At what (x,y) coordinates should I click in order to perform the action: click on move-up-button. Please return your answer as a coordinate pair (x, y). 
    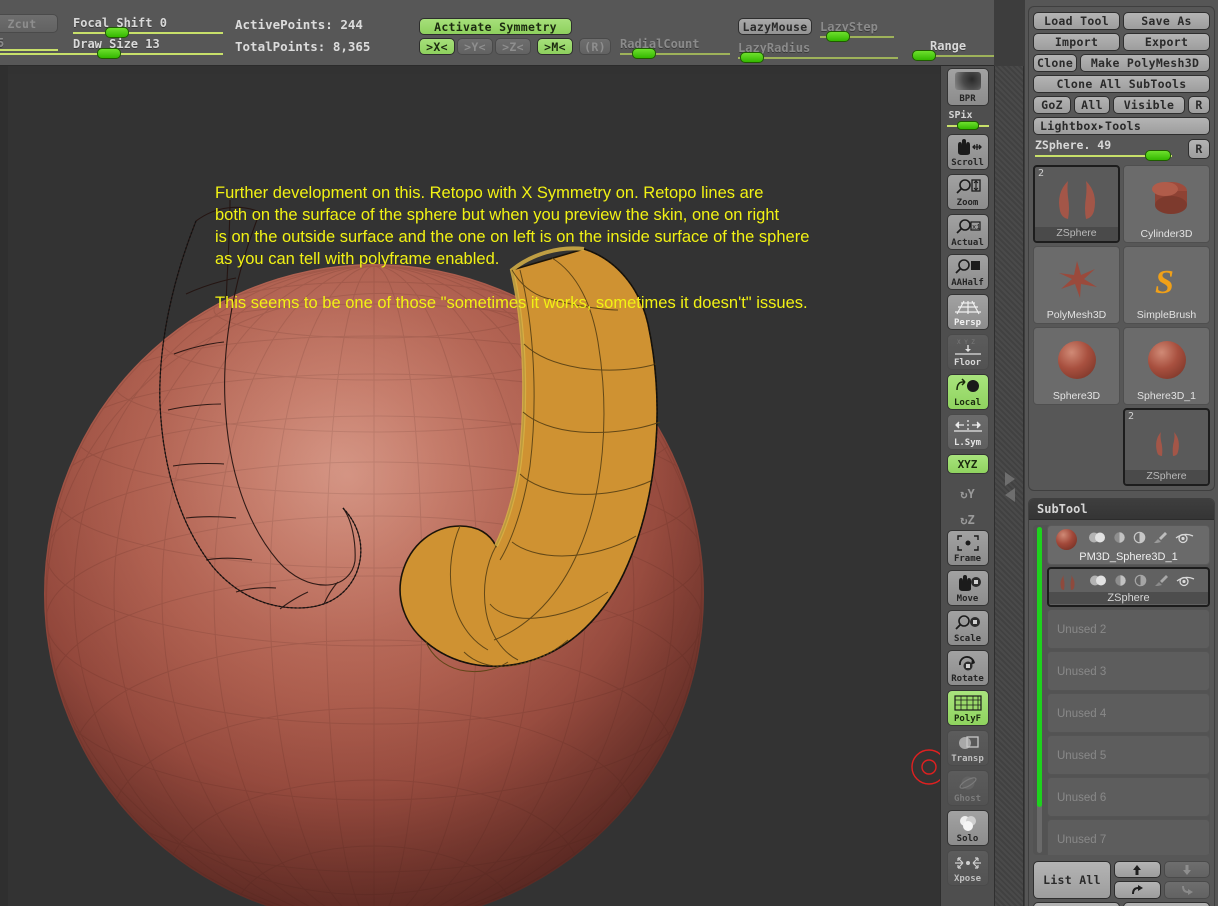
    Looking at the image, I should click on (1137, 869).